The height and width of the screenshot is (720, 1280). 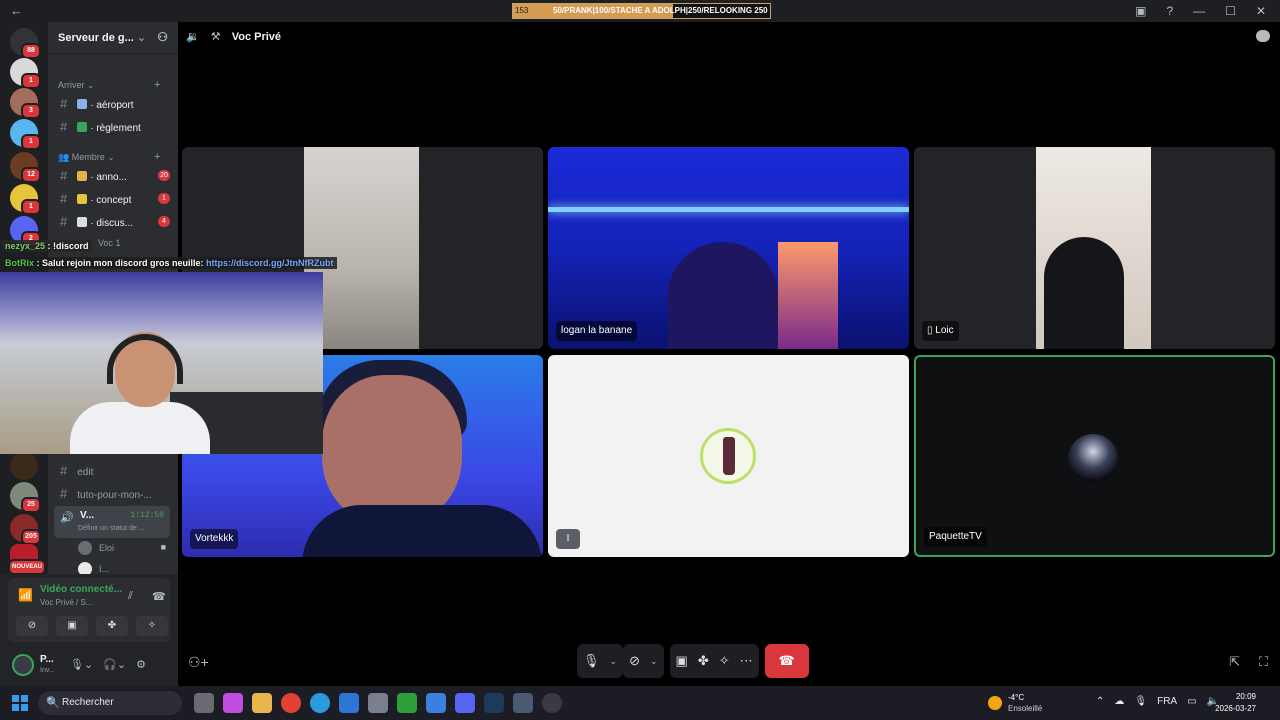 What do you see at coordinates (114, 664) in the screenshot?
I see `headphones-icon: 🎧⌄` at bounding box center [114, 664].